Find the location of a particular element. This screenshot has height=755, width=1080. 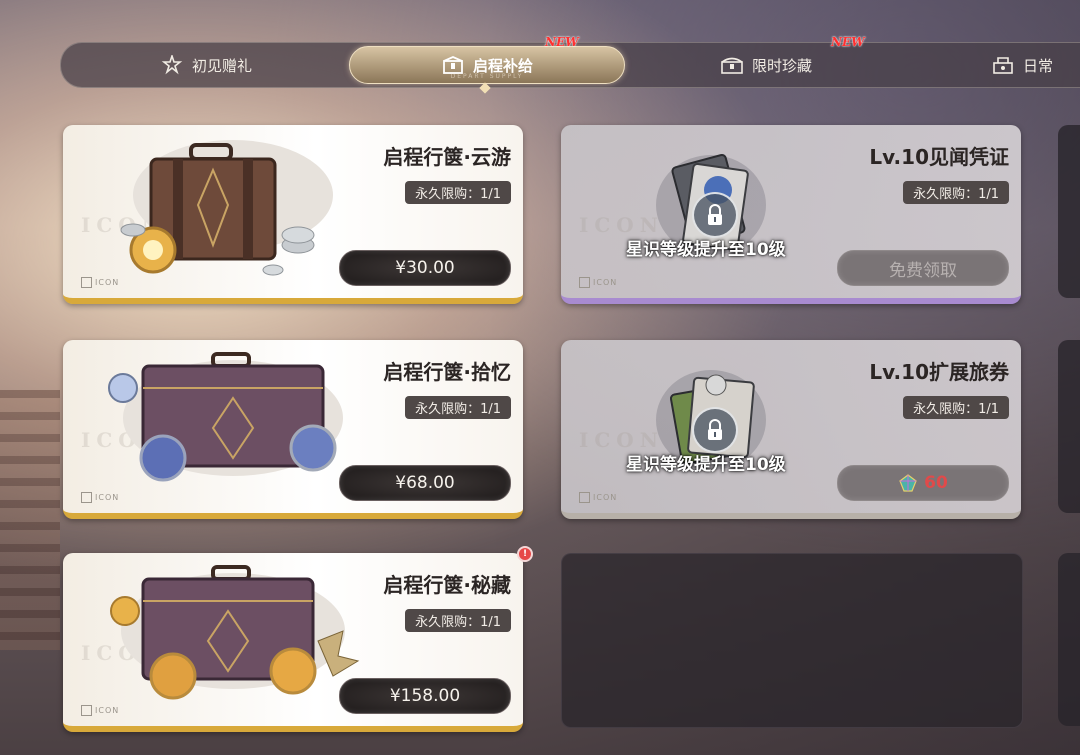

pack-card-micang: ICON ICON 启程行箧·秘藏 永久限购：1/1 ¥158.00 is located at coordinates (293, 642).